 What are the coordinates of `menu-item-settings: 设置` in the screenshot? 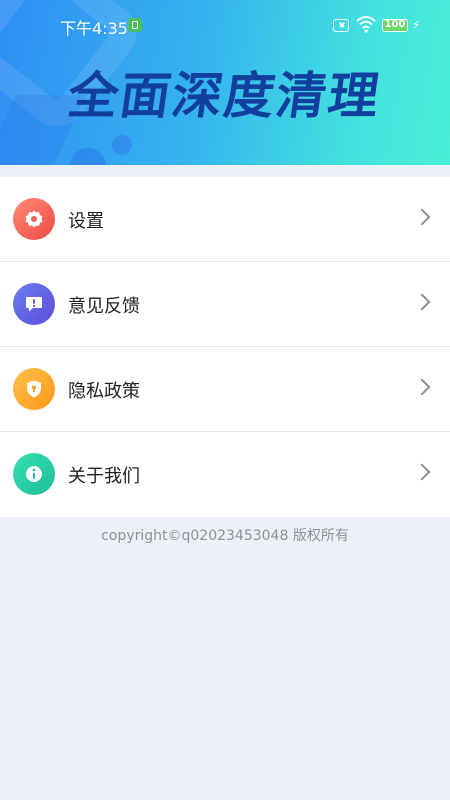 It's located at (225, 219).